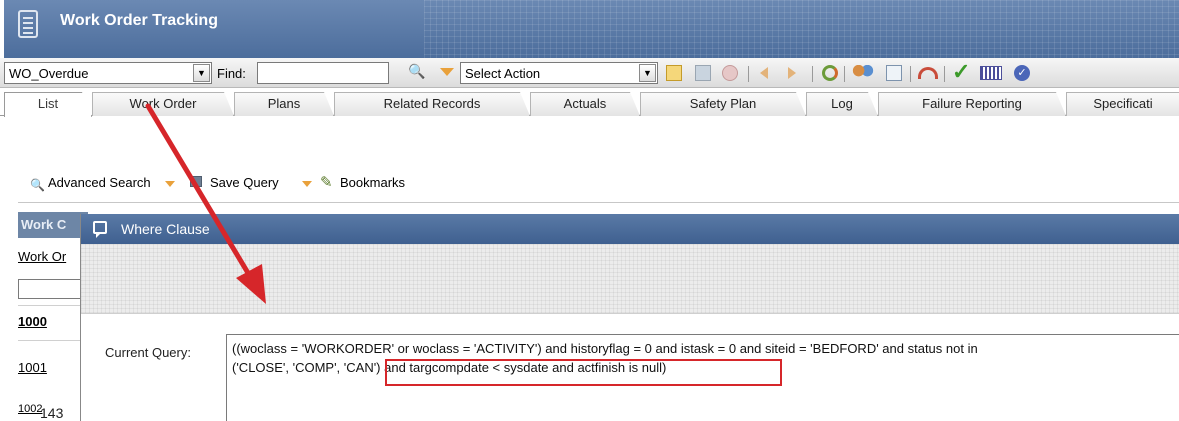  Describe the element at coordinates (723, 104) in the screenshot. I see `tab-safety-plan: Safety Plan` at that location.